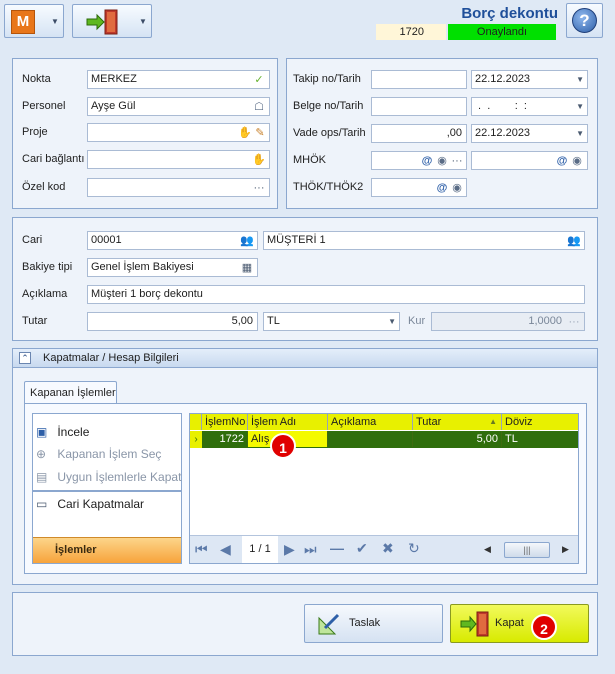  I want to click on grid-col-tutar: Tutar ▲, so click(457, 422).